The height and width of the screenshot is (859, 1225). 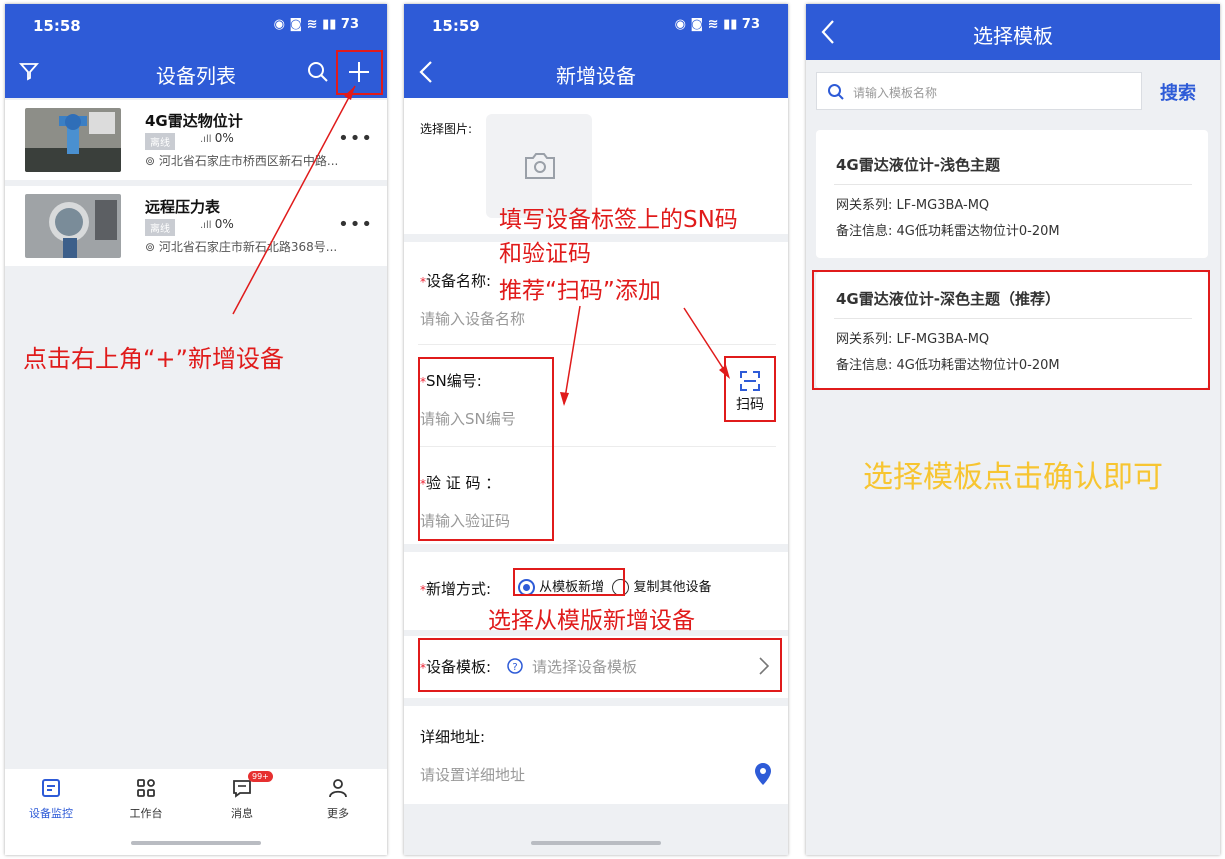 What do you see at coordinates (979, 91) in the screenshot?
I see `search-input: 请输入模板名称` at bounding box center [979, 91].